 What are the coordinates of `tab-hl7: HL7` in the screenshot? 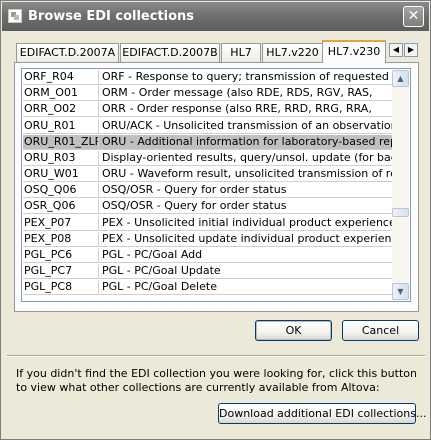 It's located at (241, 52).